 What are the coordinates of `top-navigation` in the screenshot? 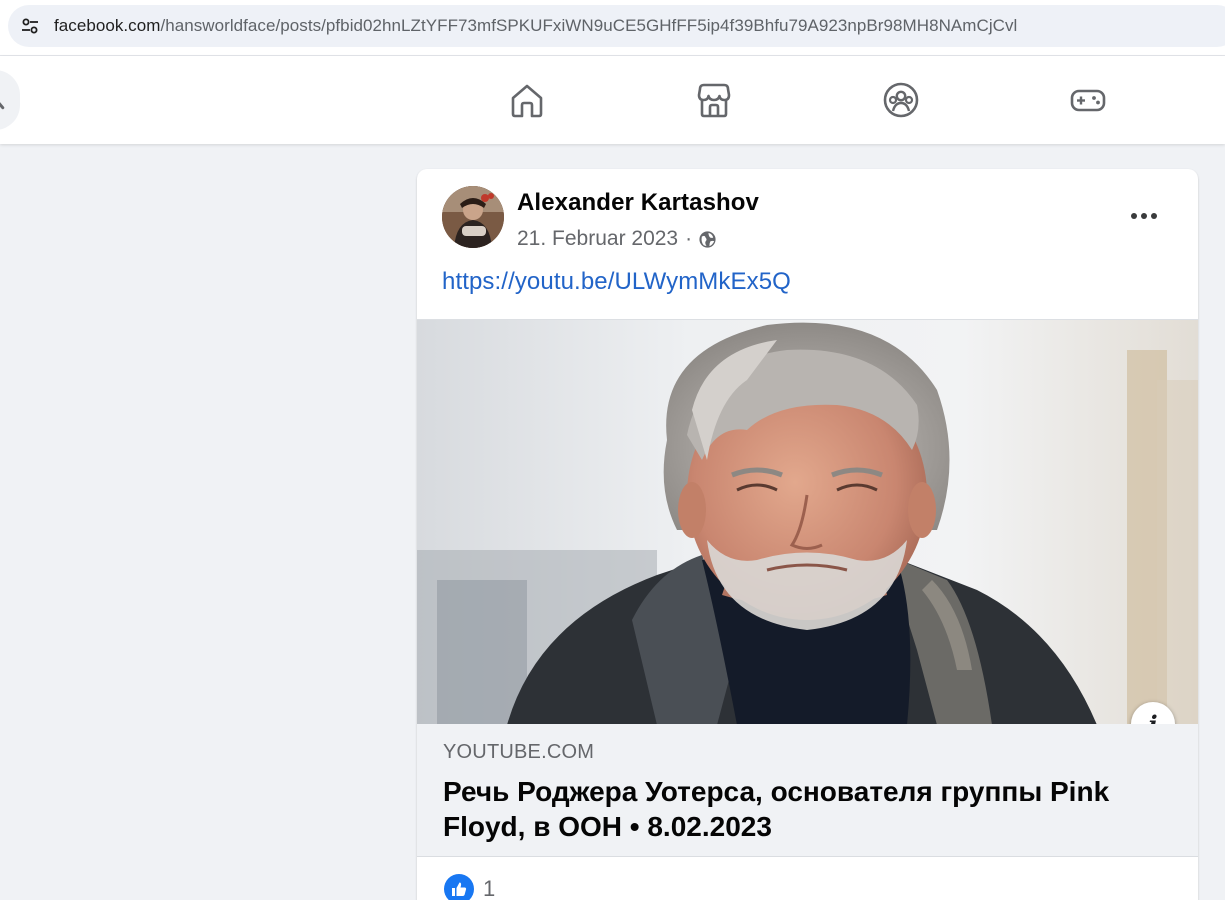 It's located at (612, 100).